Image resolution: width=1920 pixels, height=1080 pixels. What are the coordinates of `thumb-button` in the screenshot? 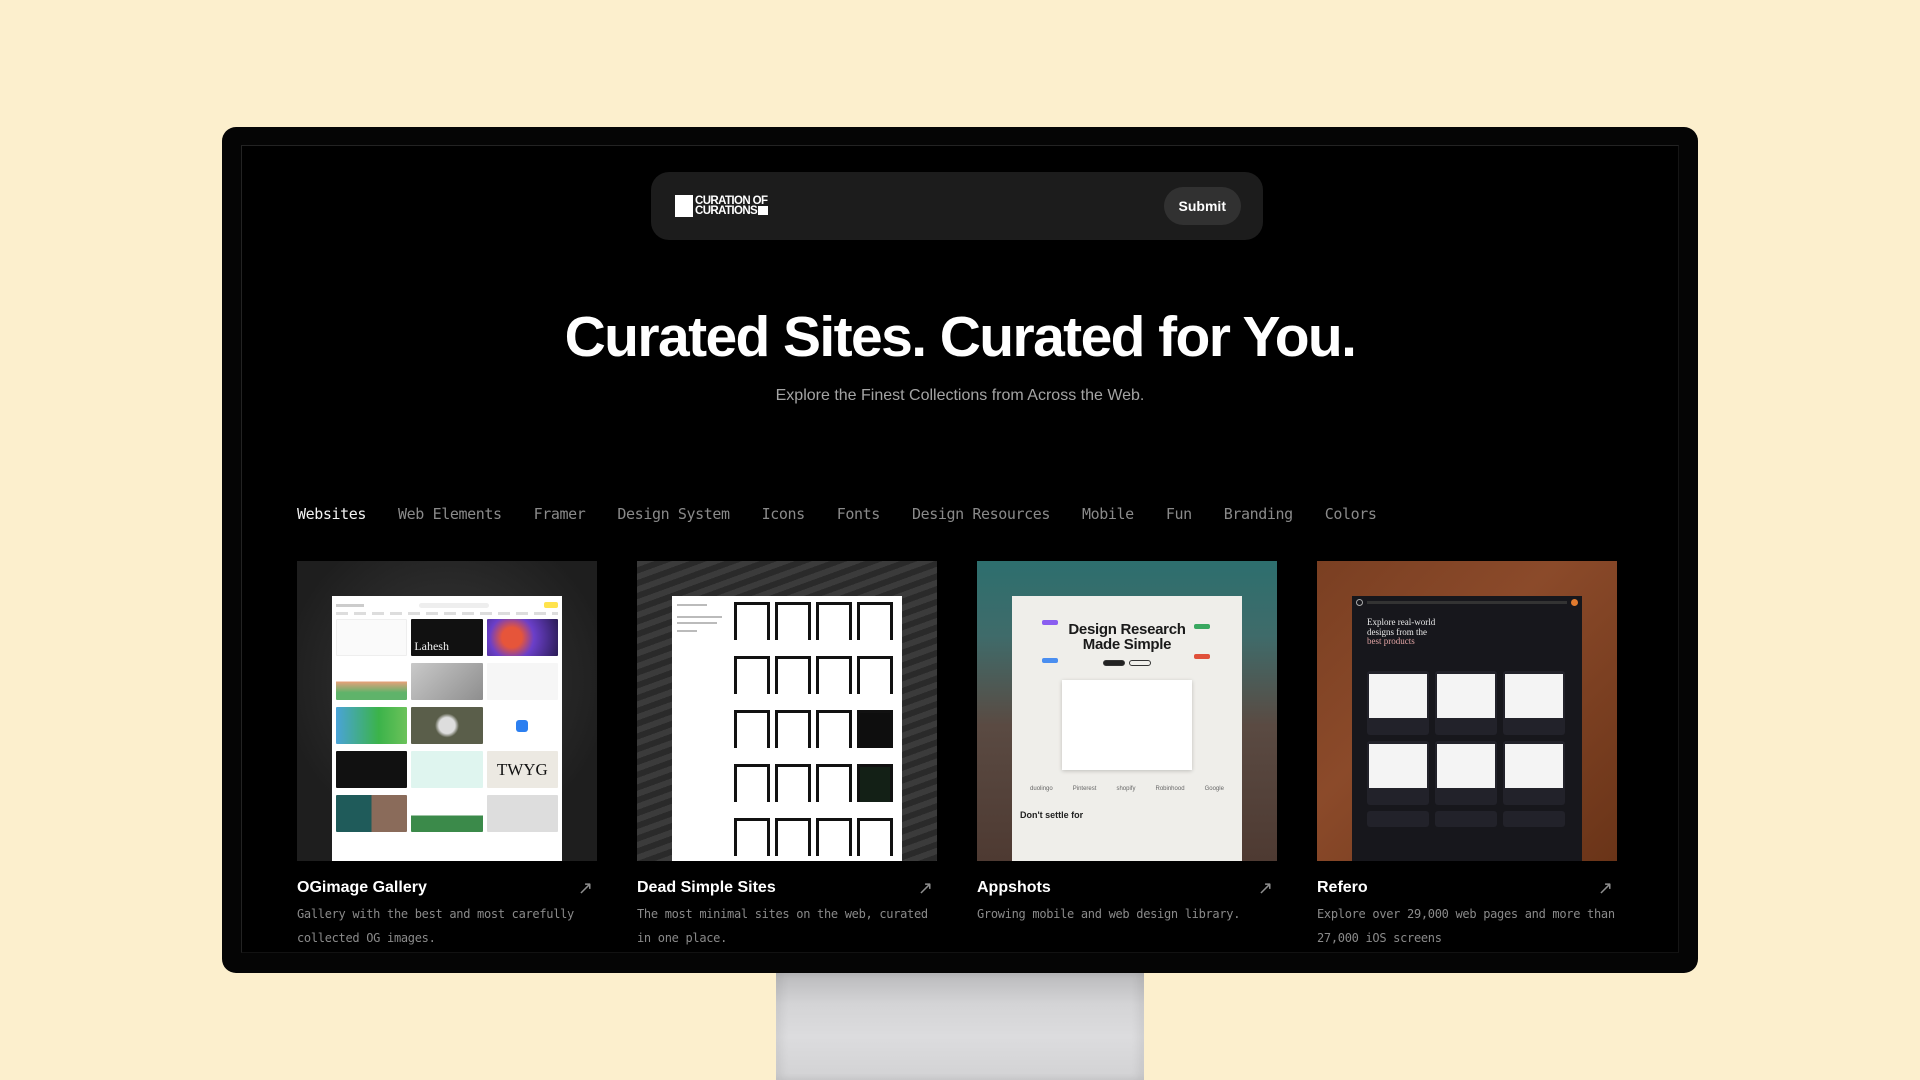 It's located at (551, 605).